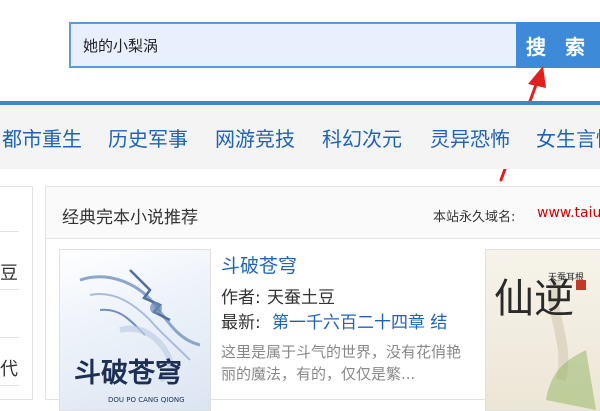  I want to click on search-bar: 搜 索, so click(334, 45).